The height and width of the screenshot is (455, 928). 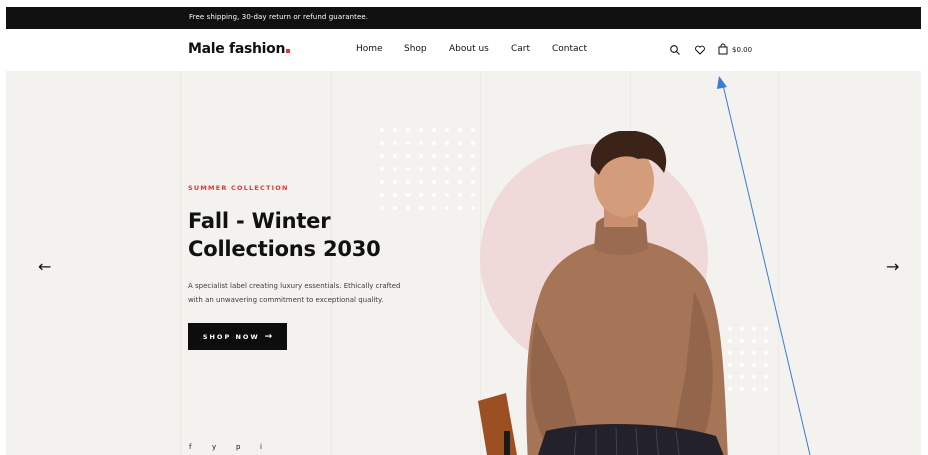 What do you see at coordinates (214, 447) in the screenshot?
I see `twitter-icon: y` at bounding box center [214, 447].